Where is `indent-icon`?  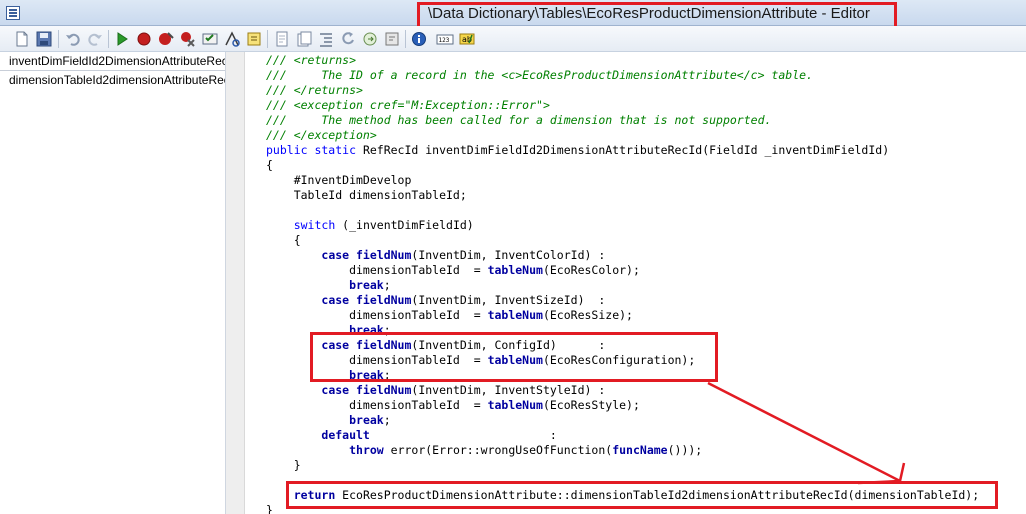
indent-icon is located at coordinates (326, 39).